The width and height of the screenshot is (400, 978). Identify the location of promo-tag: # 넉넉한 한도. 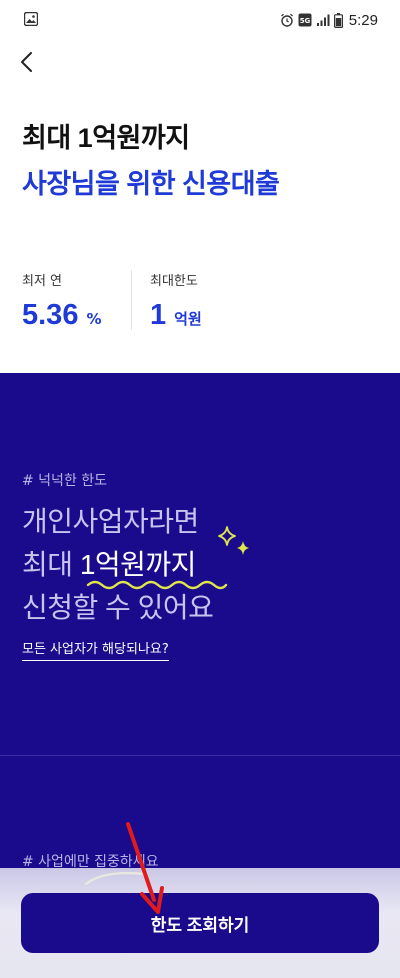
(65, 481).